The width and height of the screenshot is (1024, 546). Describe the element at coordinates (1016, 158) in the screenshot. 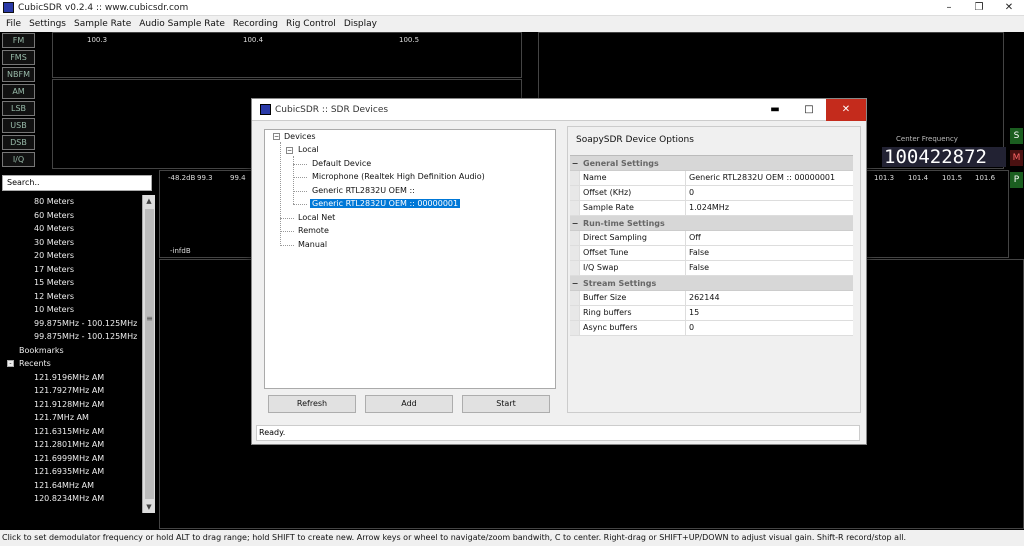

I see `mute-button: M` at that location.